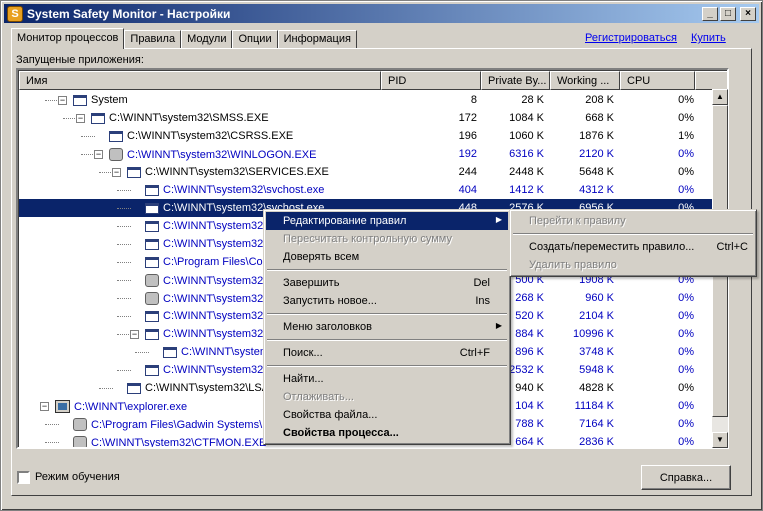  Describe the element at coordinates (201, 388) in the screenshot. I see `process-name-cell: C:\WINNT\system32\LSAS` at that location.